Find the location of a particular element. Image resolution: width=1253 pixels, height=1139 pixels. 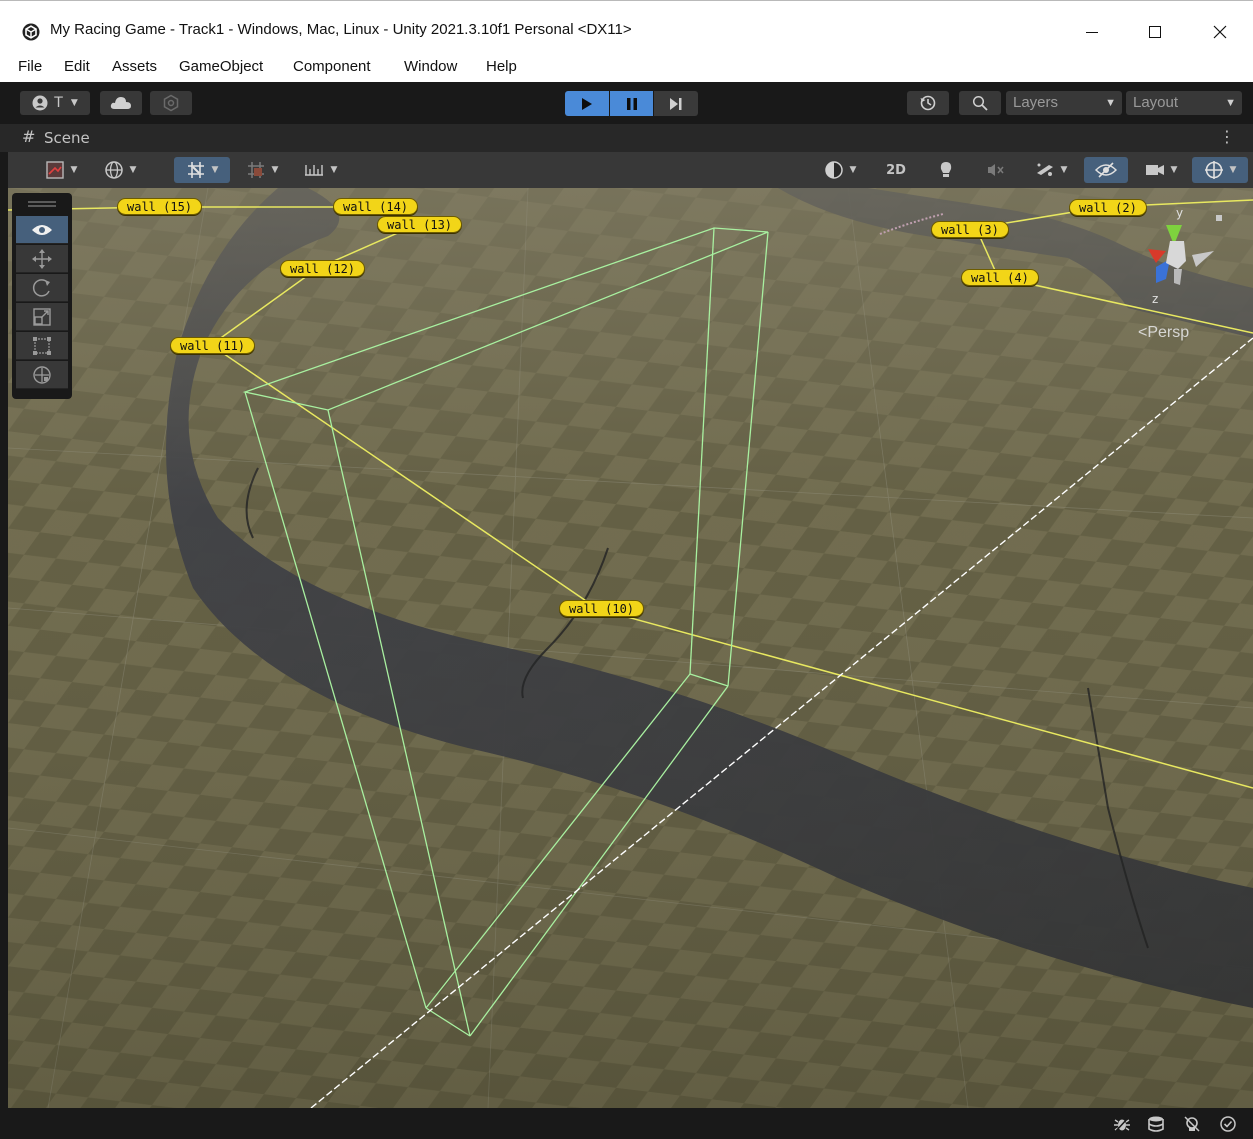

pause-button is located at coordinates (631, 103).